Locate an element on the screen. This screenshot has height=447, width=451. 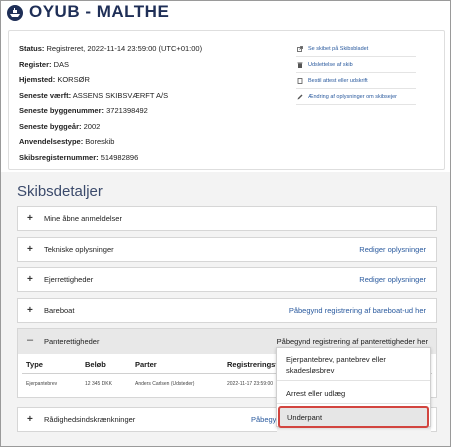
menu-item-label: Arrest eller udlæg is located at coordinates (316, 393).